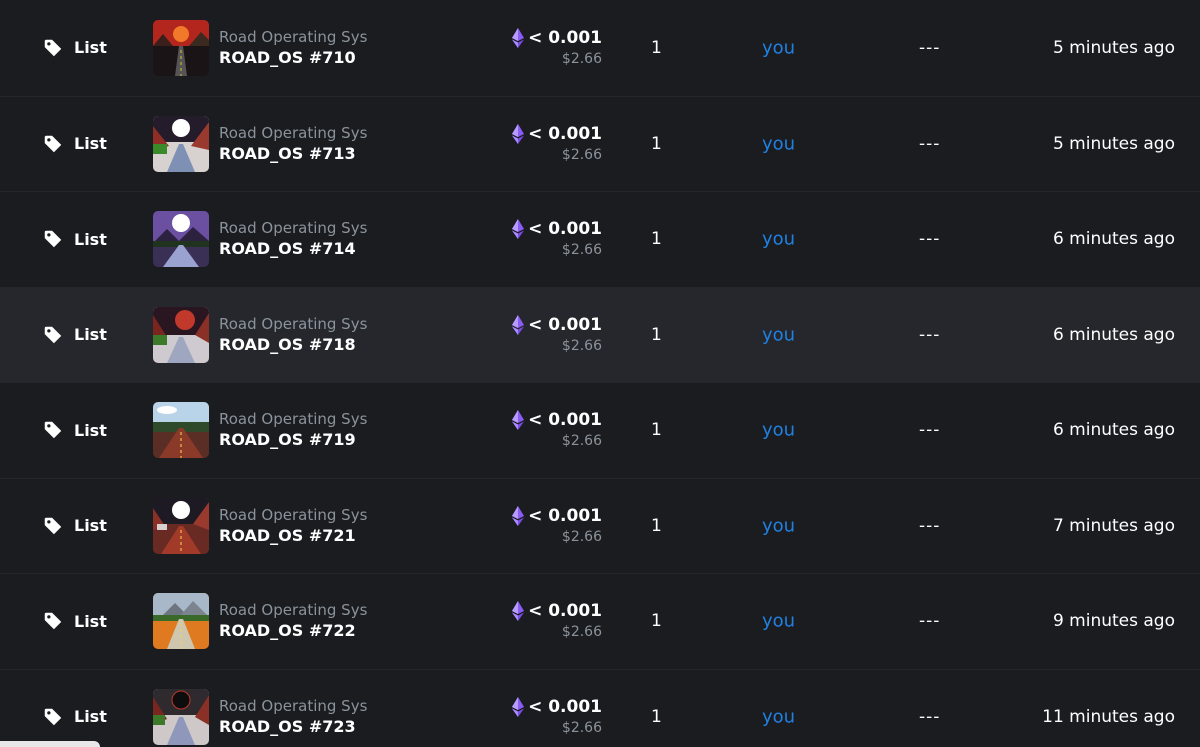  I want to click on item-cell: Road Operating Sys ROAD_OS #722, so click(260, 621).